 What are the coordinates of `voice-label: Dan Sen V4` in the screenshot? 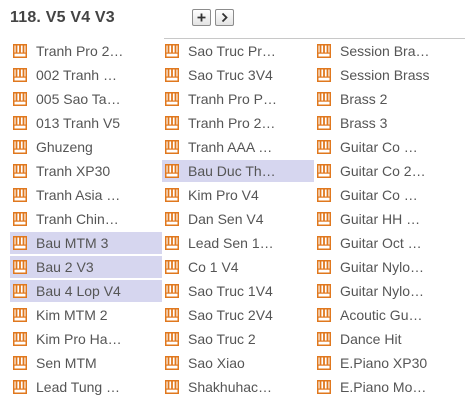 It's located at (226, 219).